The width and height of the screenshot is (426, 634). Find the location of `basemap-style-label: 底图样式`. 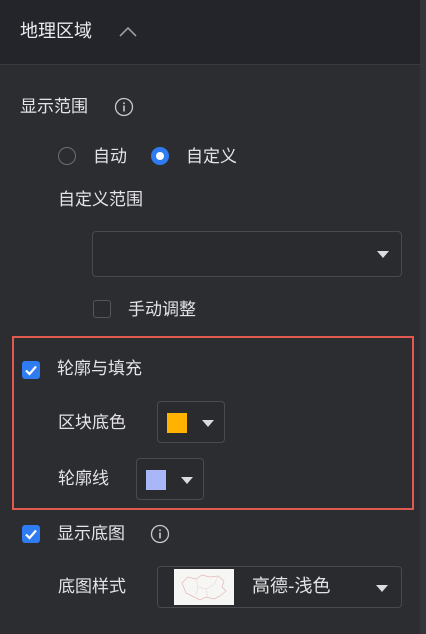

basemap-style-label: 底图样式 is located at coordinates (92, 587).